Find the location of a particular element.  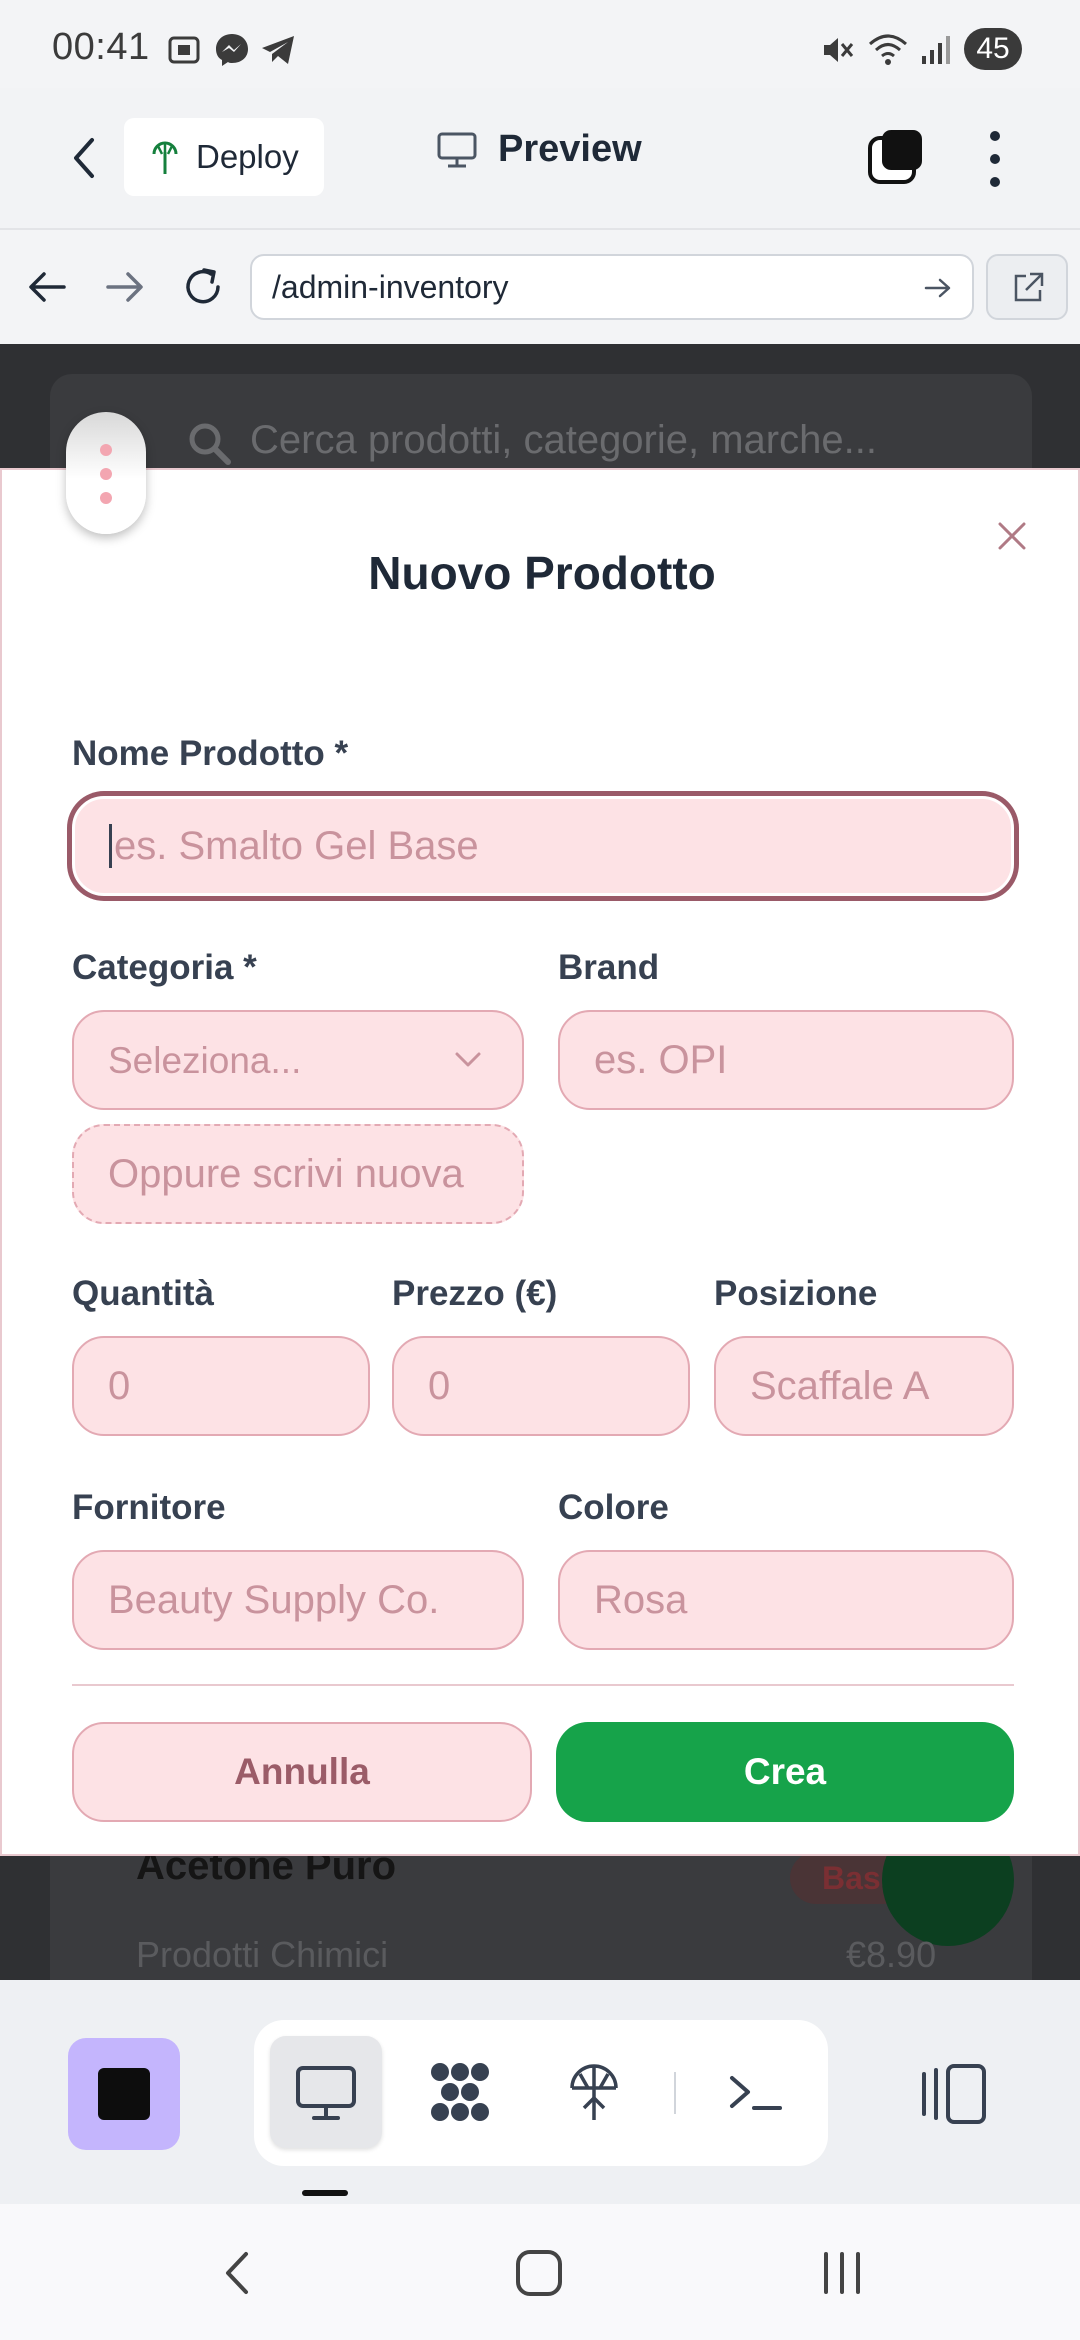

android-navigation-bar is located at coordinates (540, 2272).